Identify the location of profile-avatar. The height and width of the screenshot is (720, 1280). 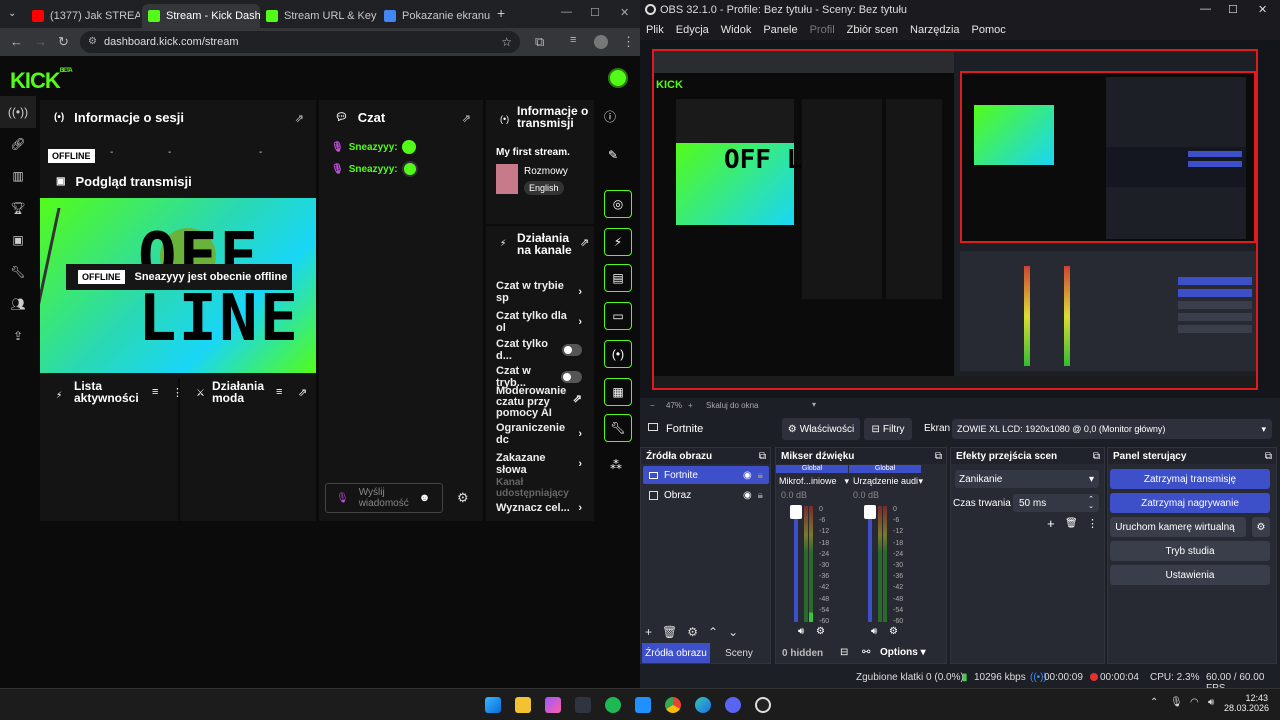
(601, 42).